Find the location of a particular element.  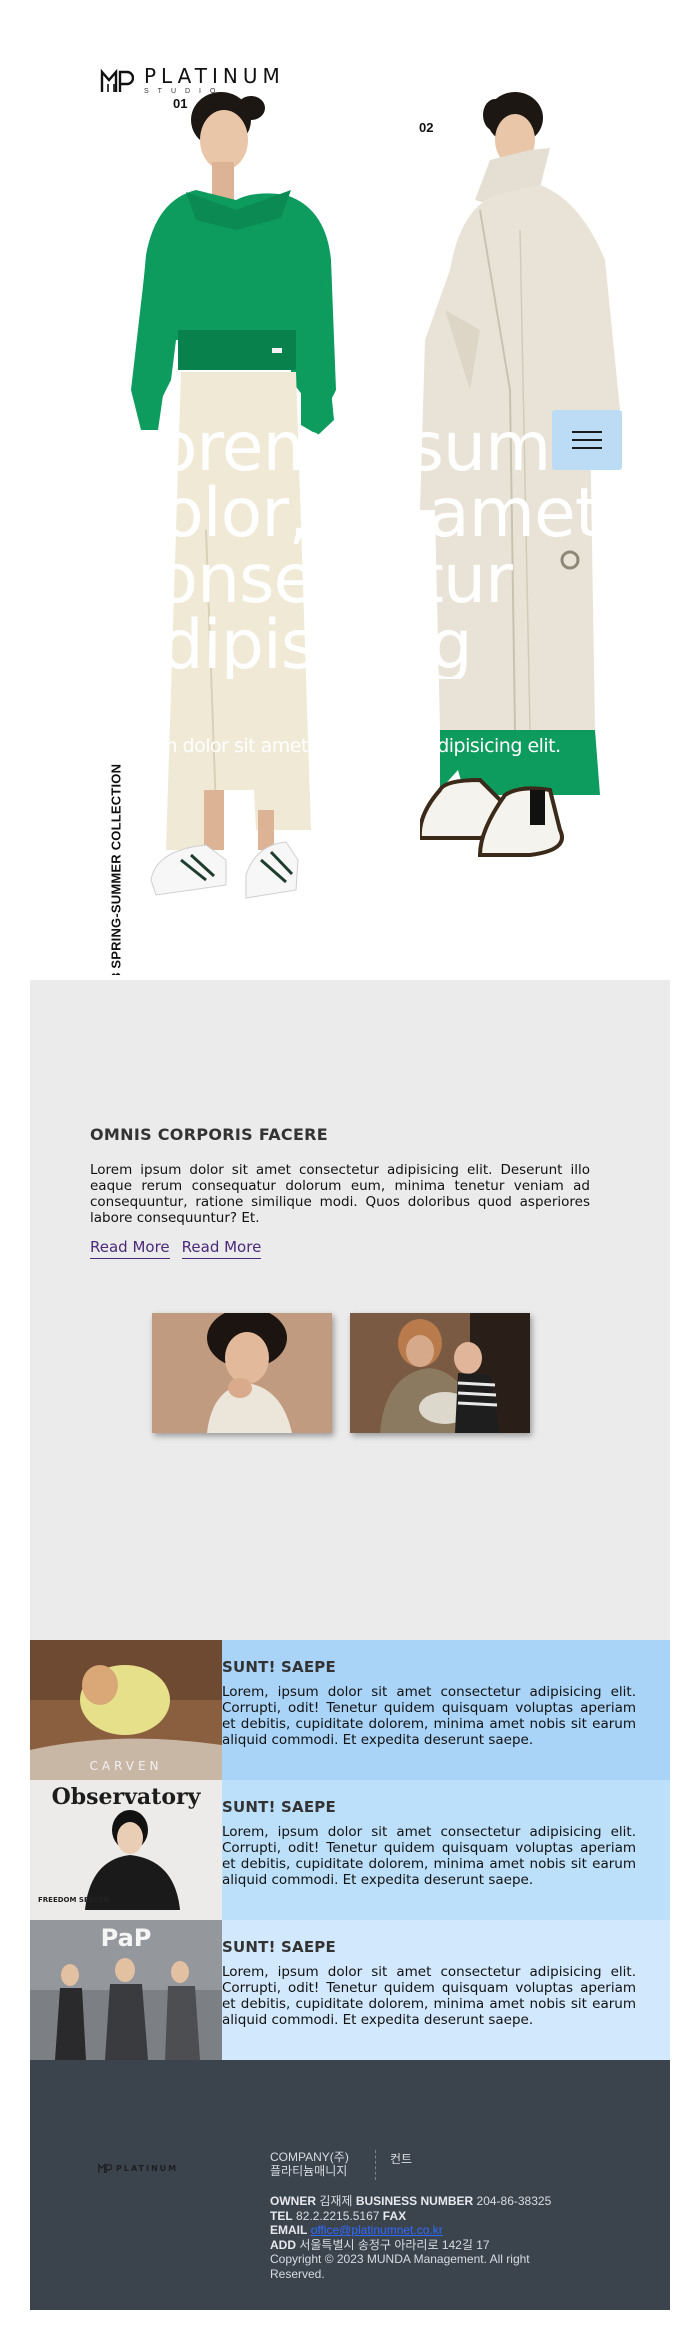

brand-name: PLATINUM is located at coordinates (214, 76).